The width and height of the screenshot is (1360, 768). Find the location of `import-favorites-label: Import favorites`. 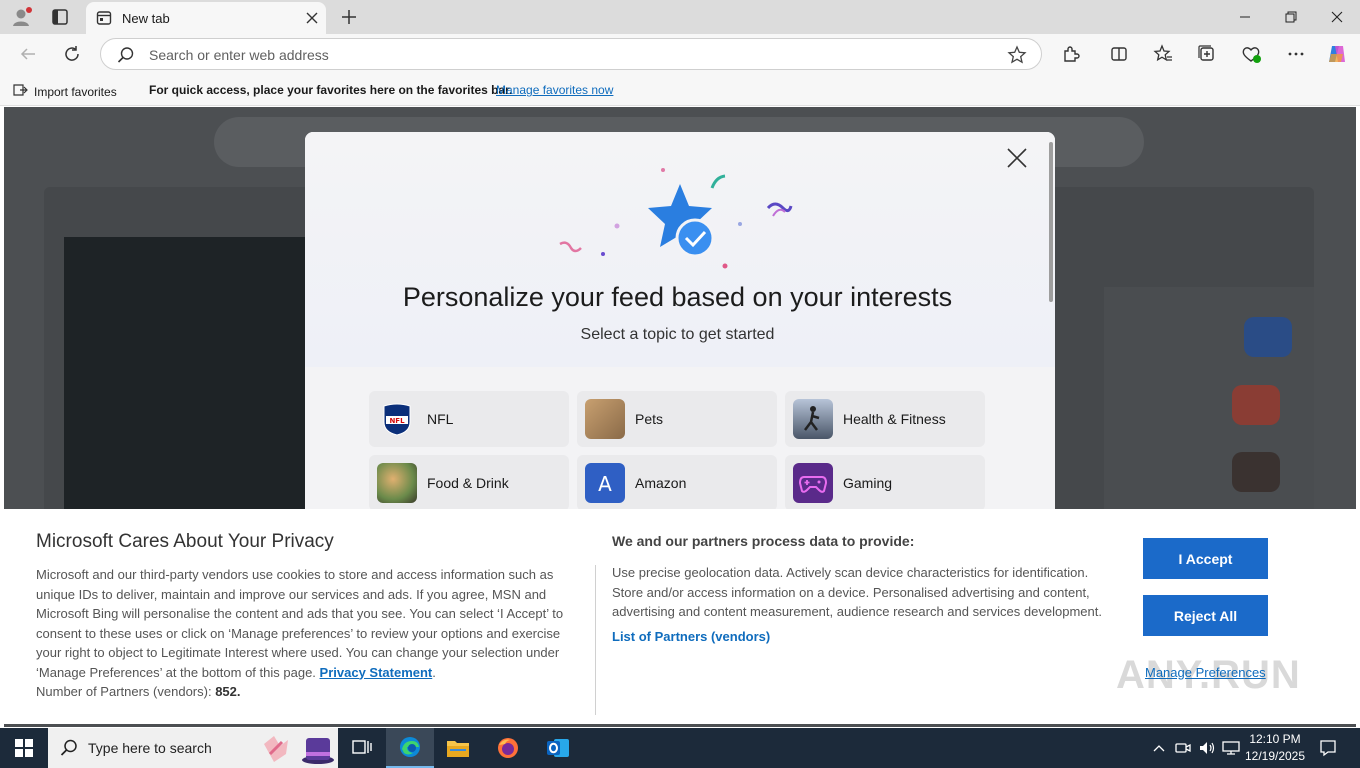

import-favorites-label: Import favorites is located at coordinates (75, 91).